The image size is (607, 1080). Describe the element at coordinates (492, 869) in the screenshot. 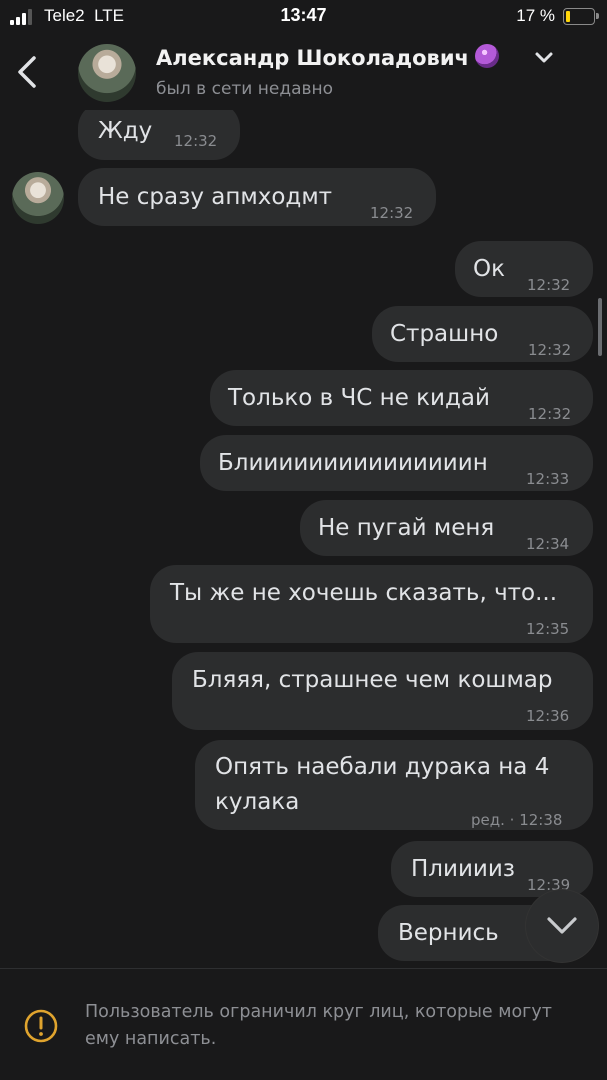

I see `message-bubble: Плииииз 12:39` at that location.